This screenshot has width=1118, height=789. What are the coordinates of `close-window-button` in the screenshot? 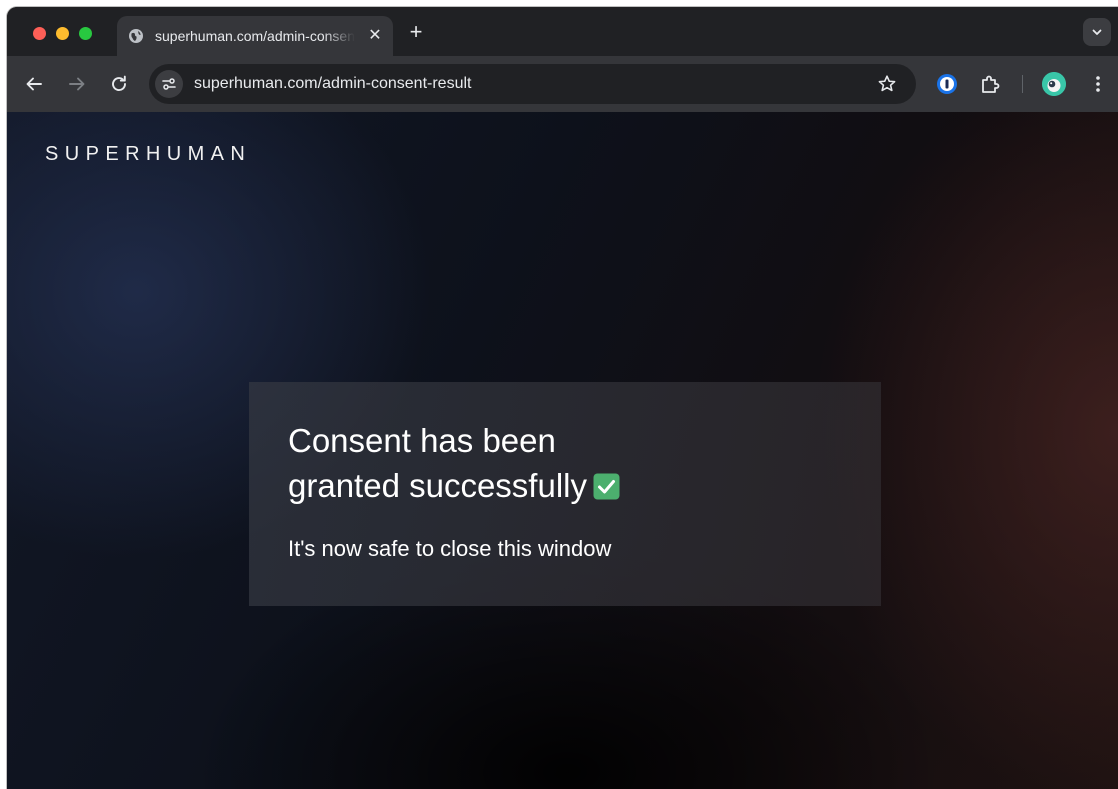 It's located at (39, 33).